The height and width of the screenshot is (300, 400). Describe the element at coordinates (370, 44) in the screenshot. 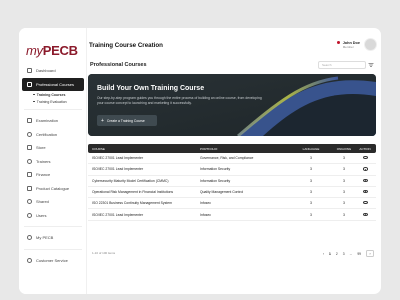

I see `avatar` at that location.